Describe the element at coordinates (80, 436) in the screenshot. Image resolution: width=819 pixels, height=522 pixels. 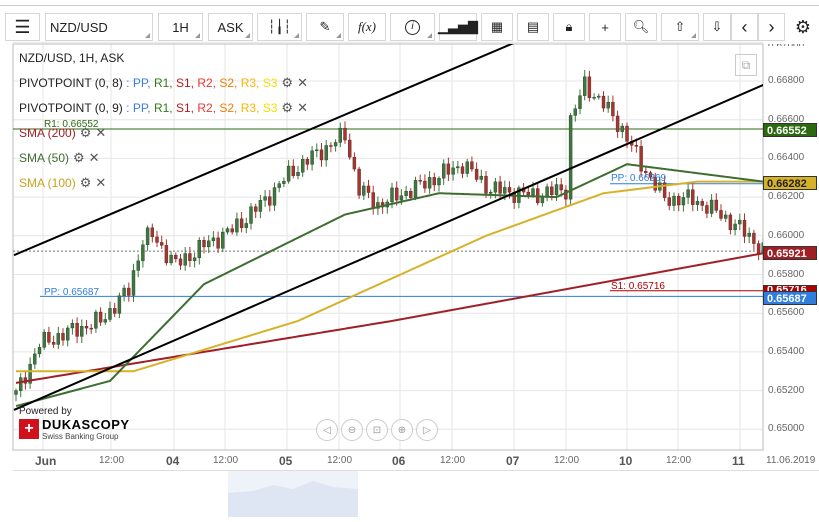
I see `brand-sub: Swiss Banking Group` at that location.